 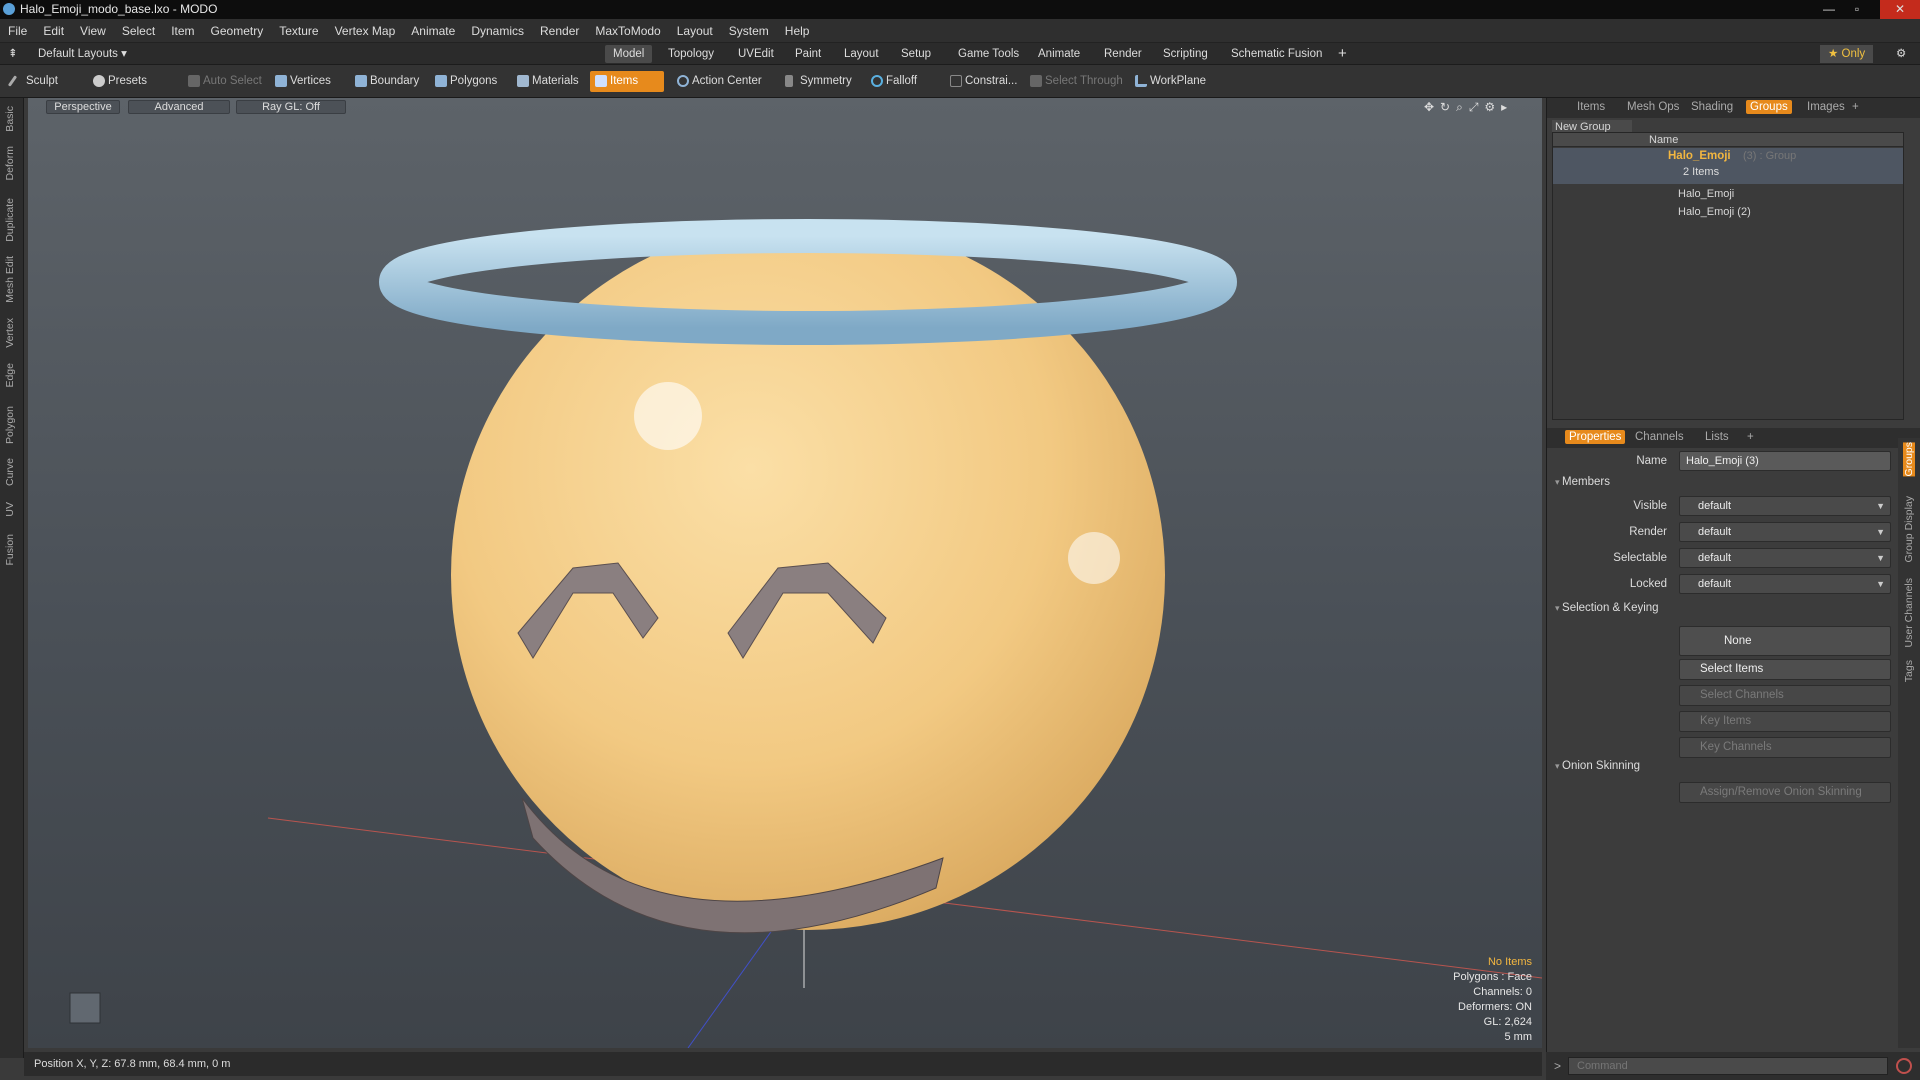 I want to click on onion-skinning-section: Onion Skinning, so click(x=1597, y=766).